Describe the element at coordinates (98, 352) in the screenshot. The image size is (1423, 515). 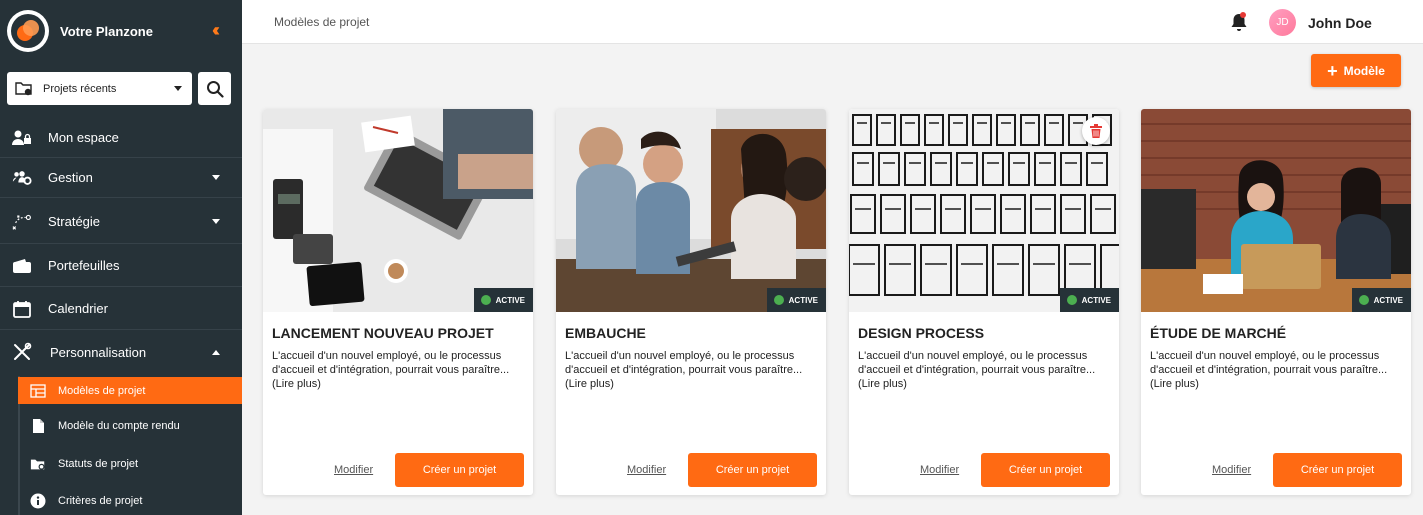
I see `nav-label: Personnalisation` at that location.